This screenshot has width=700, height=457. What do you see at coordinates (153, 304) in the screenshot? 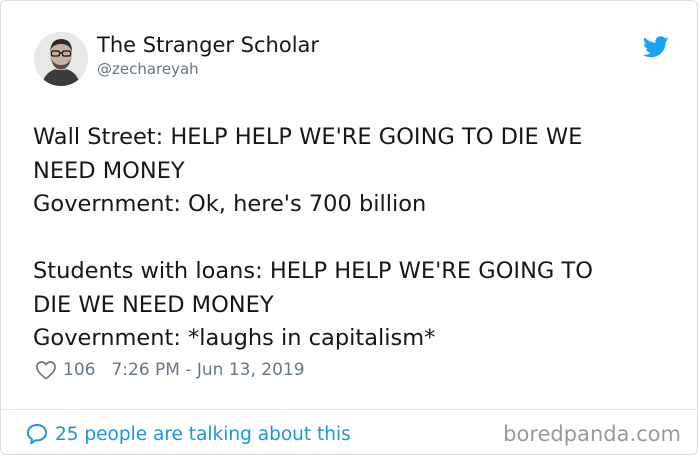
I see `tweet-line: DIE WE NEED MONEY` at bounding box center [153, 304].